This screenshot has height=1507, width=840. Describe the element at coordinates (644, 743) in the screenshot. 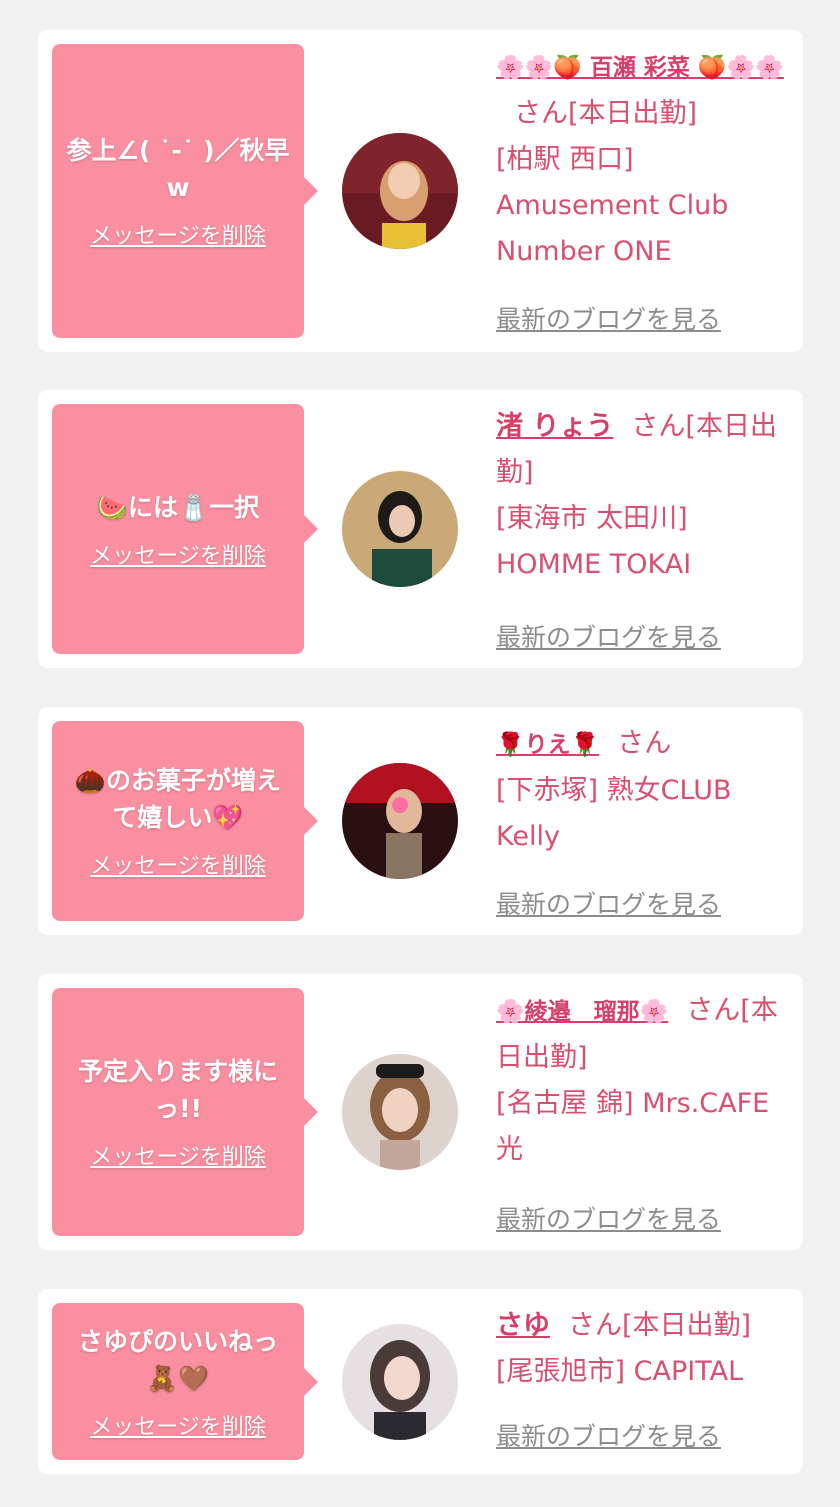

I see `cast-status: さん` at that location.